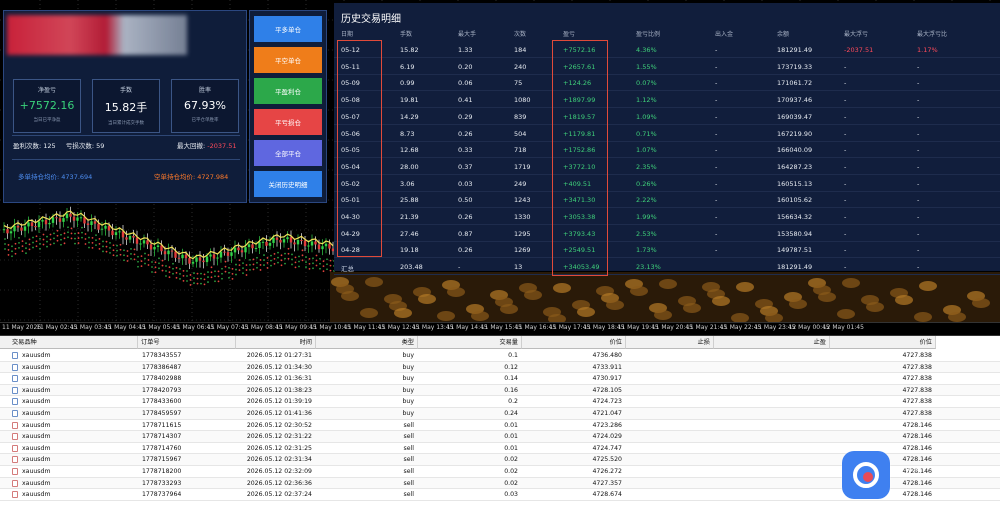  Describe the element at coordinates (191, 146) in the screenshot. I see `drawdown-label: 最大回撤:` at that location.